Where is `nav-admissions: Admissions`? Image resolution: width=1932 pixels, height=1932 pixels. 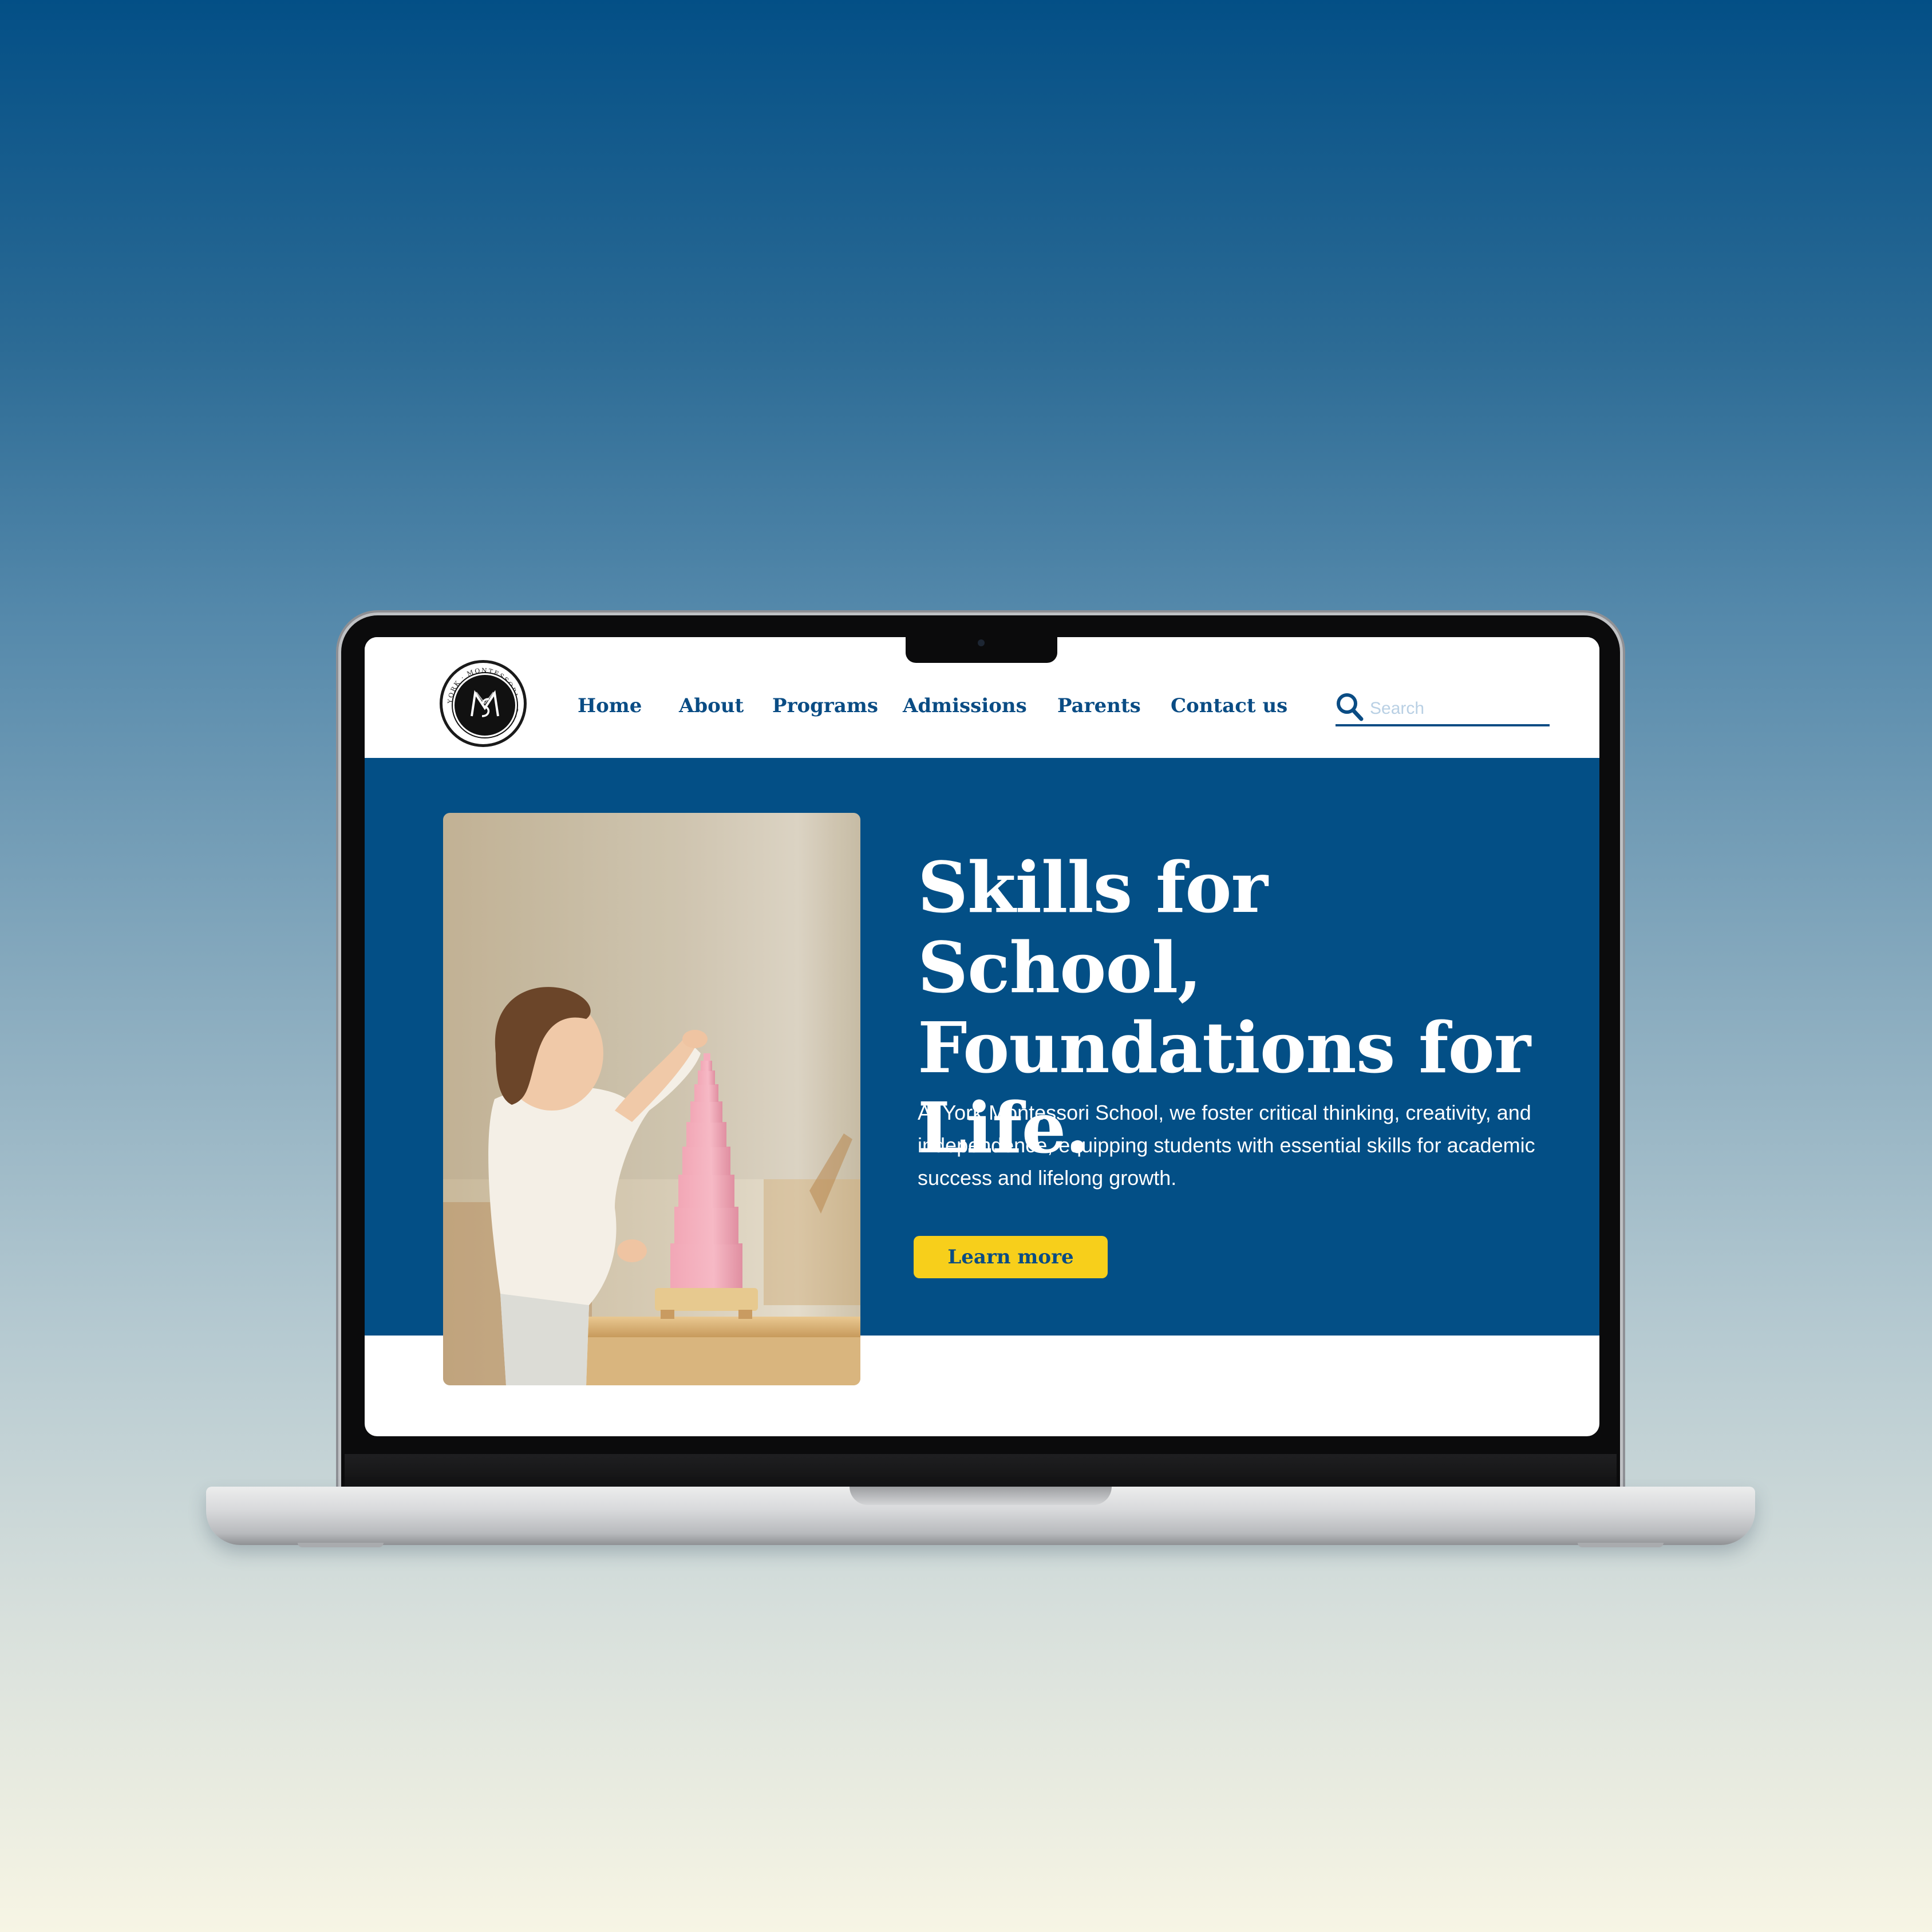
nav-admissions: Admissions is located at coordinates (965, 705).